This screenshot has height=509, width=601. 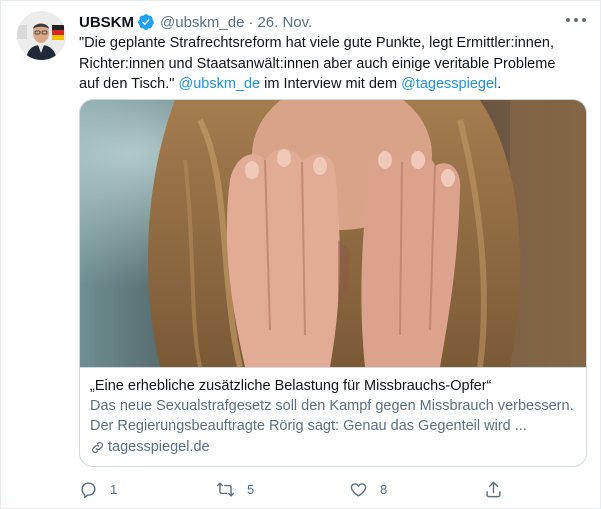 What do you see at coordinates (114, 489) in the screenshot?
I see `reply-count: 1` at bounding box center [114, 489].